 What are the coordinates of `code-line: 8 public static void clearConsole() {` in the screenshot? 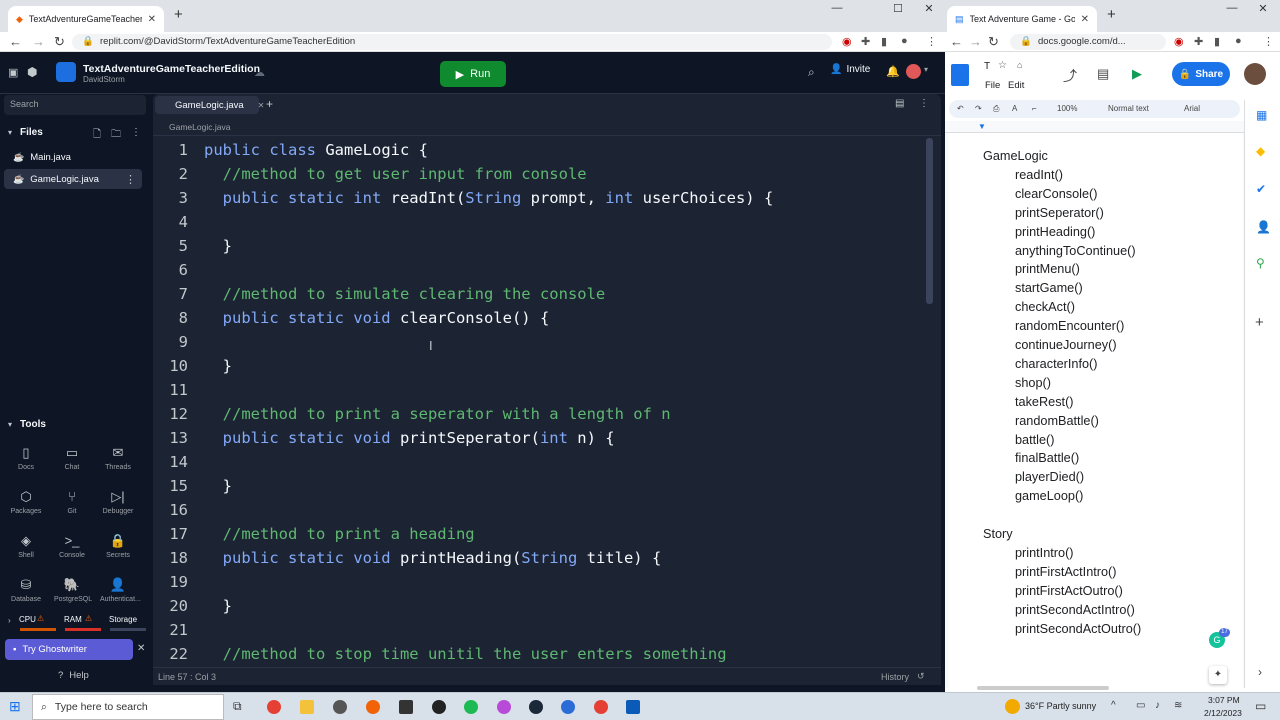 It's located at (351, 318).